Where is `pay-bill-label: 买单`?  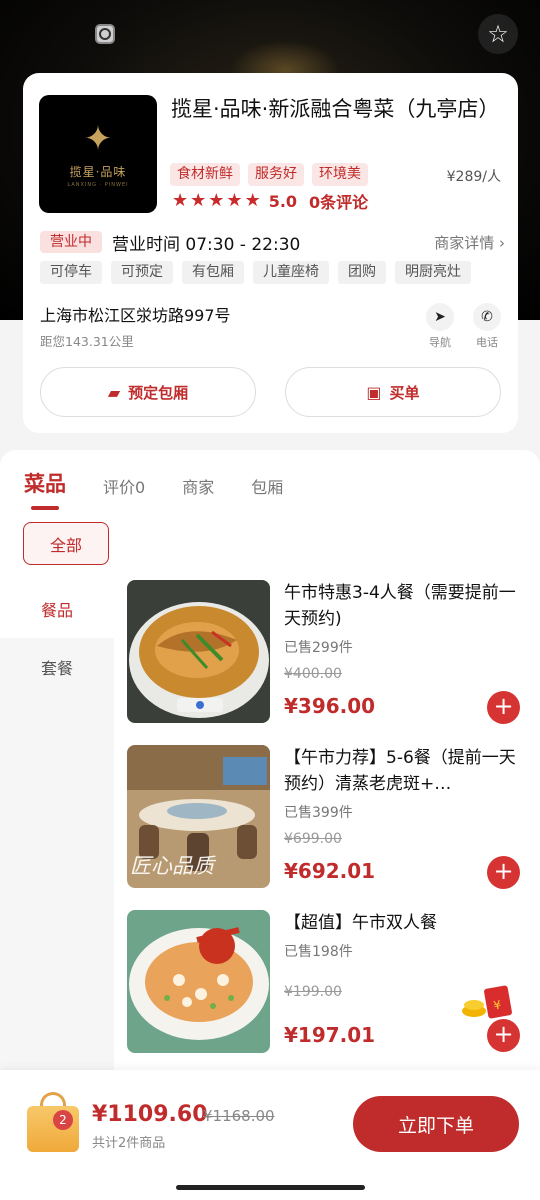
pay-bill-label: 买单 is located at coordinates (404, 392).